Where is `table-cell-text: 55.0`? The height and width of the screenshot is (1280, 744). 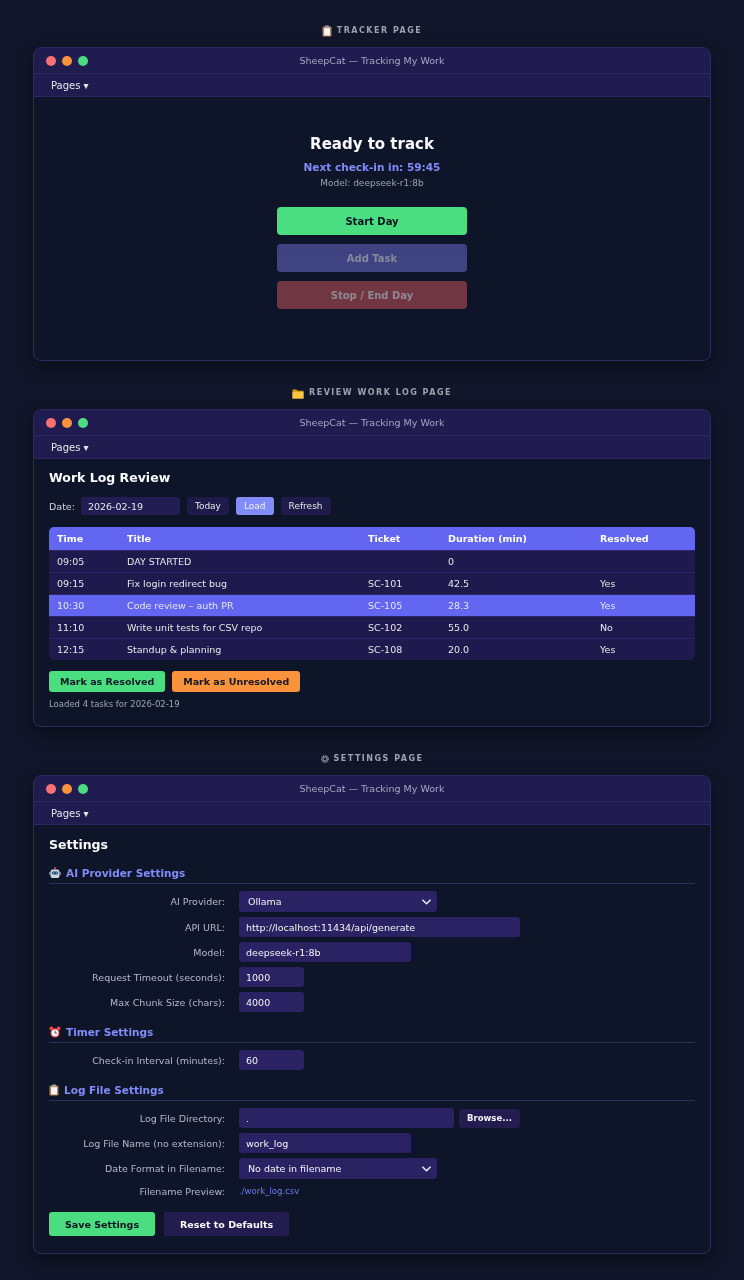 table-cell-text: 55.0 is located at coordinates (459, 627).